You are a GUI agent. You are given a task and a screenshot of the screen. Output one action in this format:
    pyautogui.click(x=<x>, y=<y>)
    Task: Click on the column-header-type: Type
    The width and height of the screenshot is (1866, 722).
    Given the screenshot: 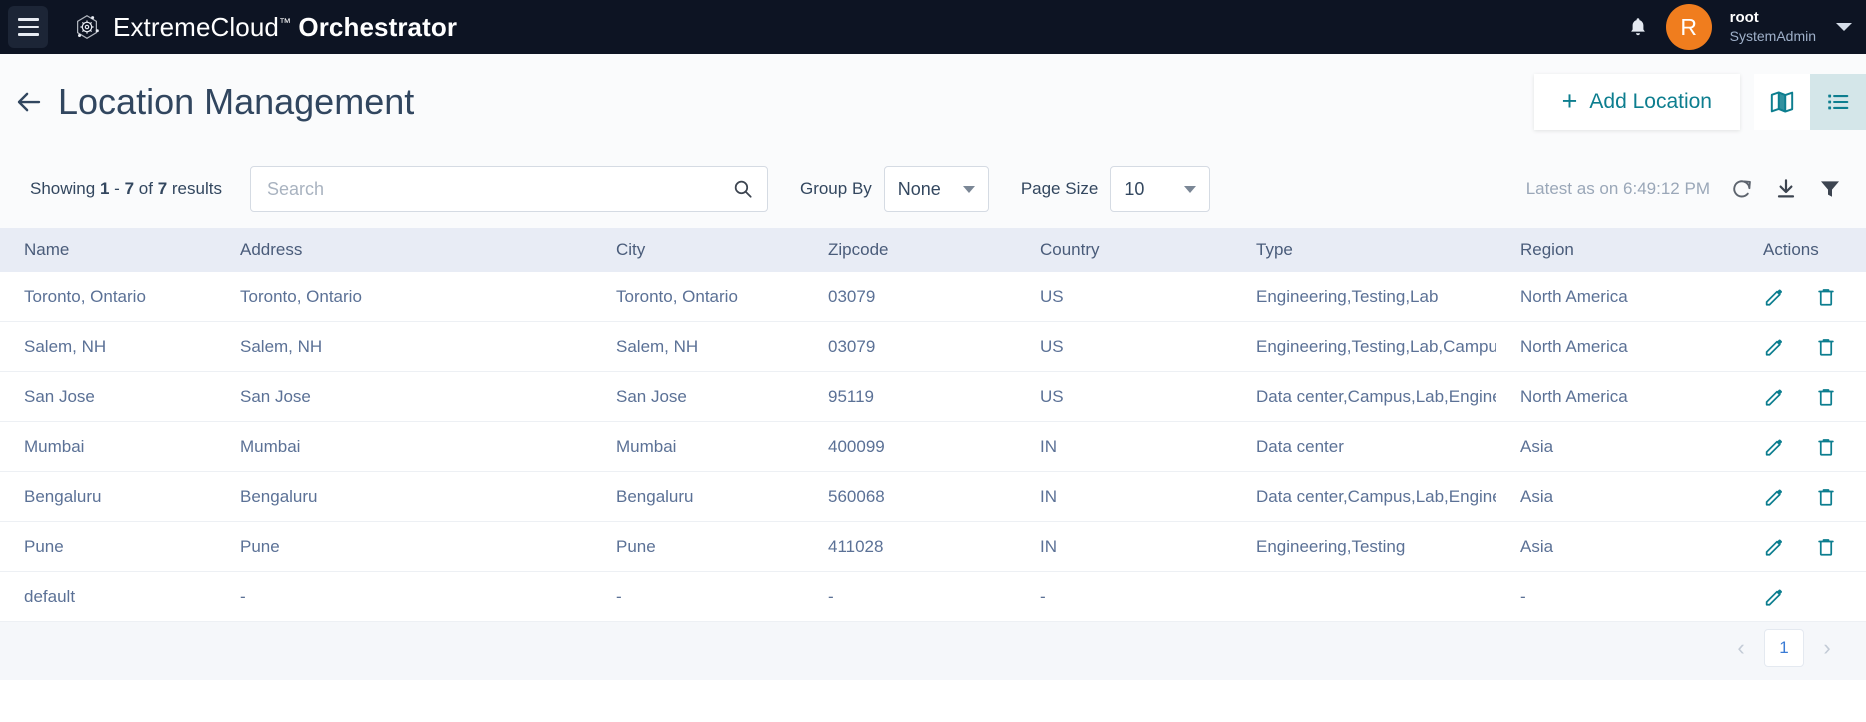 What is the action you would take?
    pyautogui.click(x=1364, y=250)
    